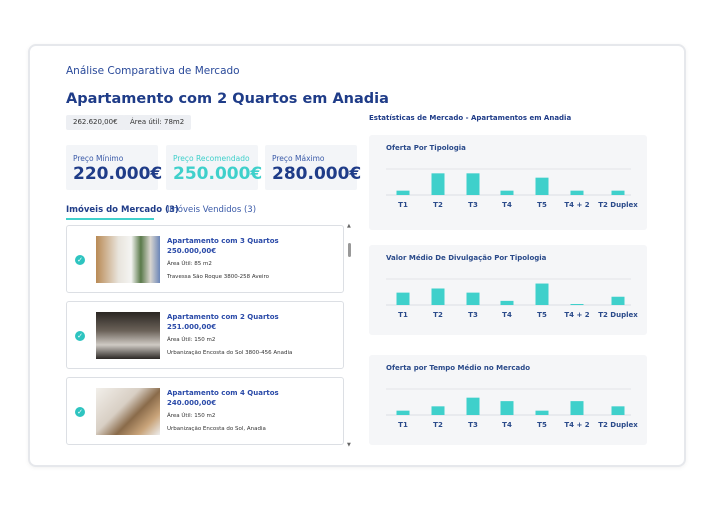  I want to click on offer-by-type-chart: T1 T2 T3 T4 T5 T4 + 2 T2 Duplex, so click(512, 188).